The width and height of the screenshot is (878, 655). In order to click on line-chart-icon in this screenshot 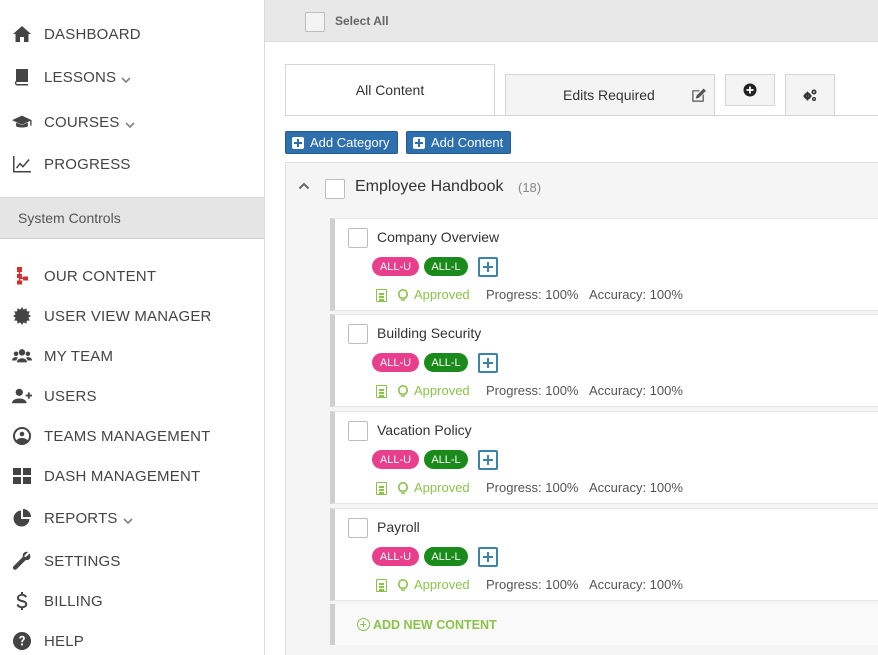, I will do `click(22, 164)`.